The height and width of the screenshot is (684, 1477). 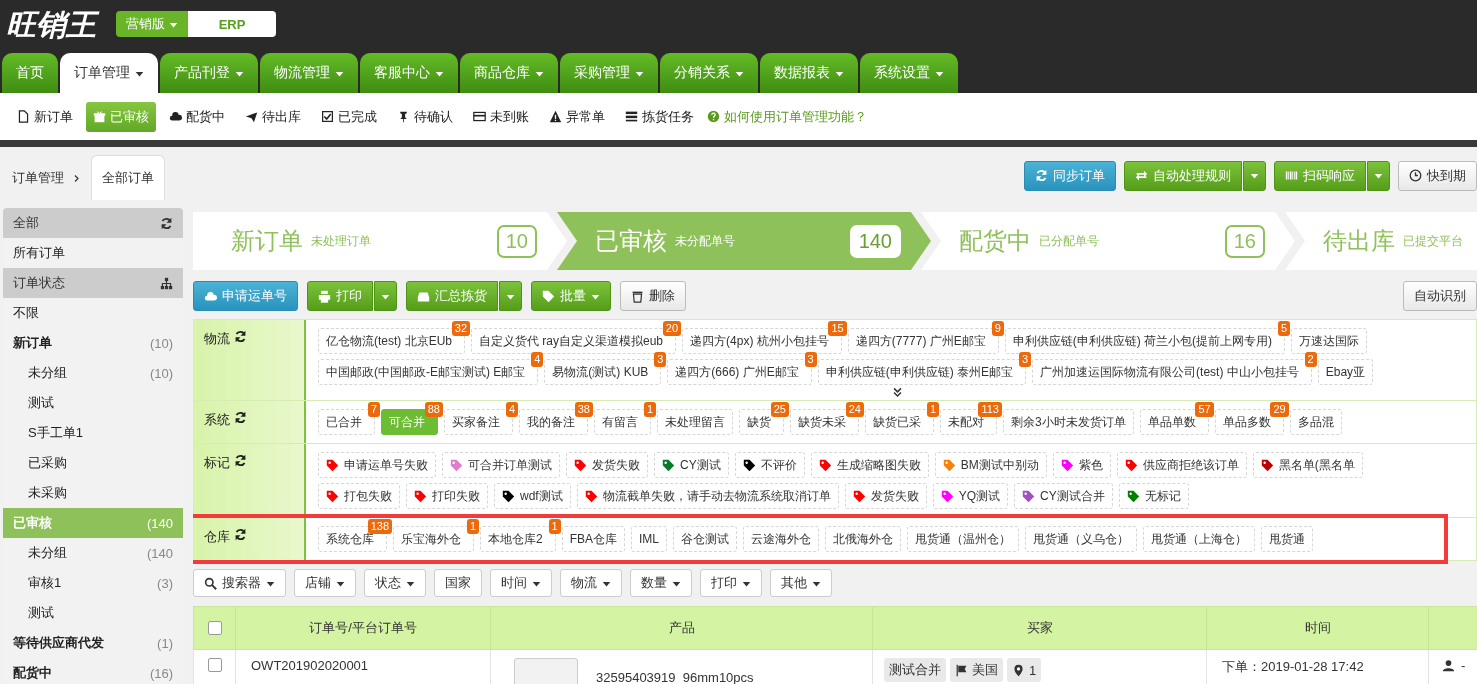 What do you see at coordinates (423, 296) in the screenshot?
I see `inbox-icon` at bounding box center [423, 296].